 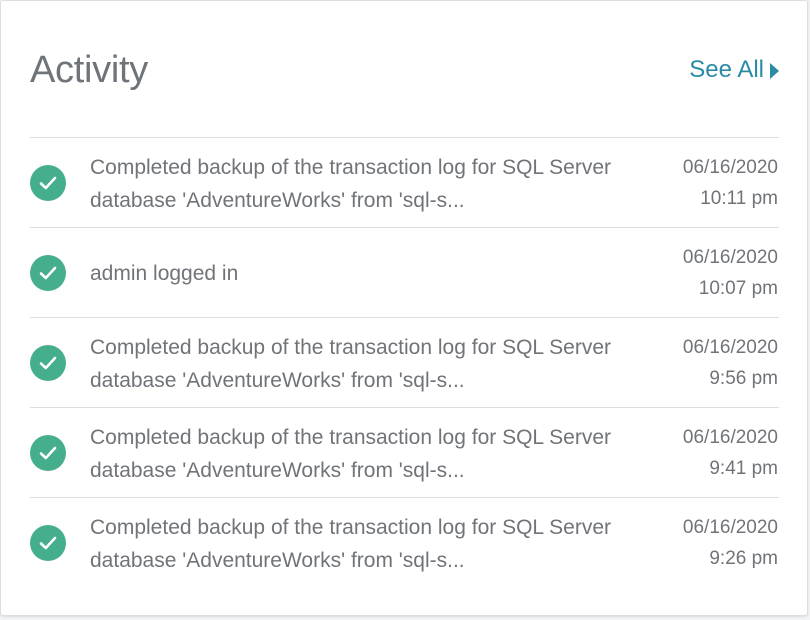 What do you see at coordinates (370, 273) in the screenshot?
I see `activity-message: admin logged in` at bounding box center [370, 273].